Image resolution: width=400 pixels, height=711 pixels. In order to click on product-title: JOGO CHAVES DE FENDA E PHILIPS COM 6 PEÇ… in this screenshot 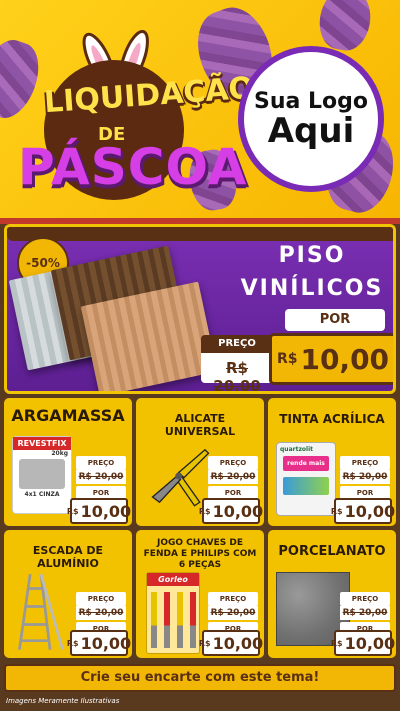, I will do `click(200, 554)`.